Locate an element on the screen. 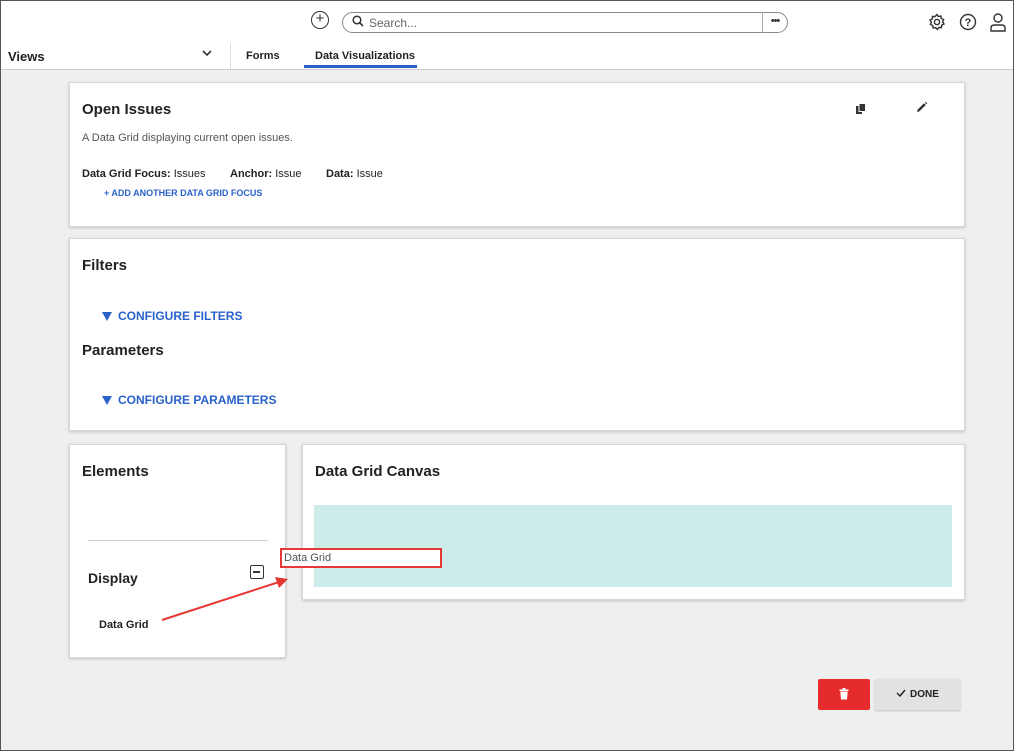 Image resolution: width=1014 pixels, height=751 pixels. trash-icon is located at coordinates (844, 694).